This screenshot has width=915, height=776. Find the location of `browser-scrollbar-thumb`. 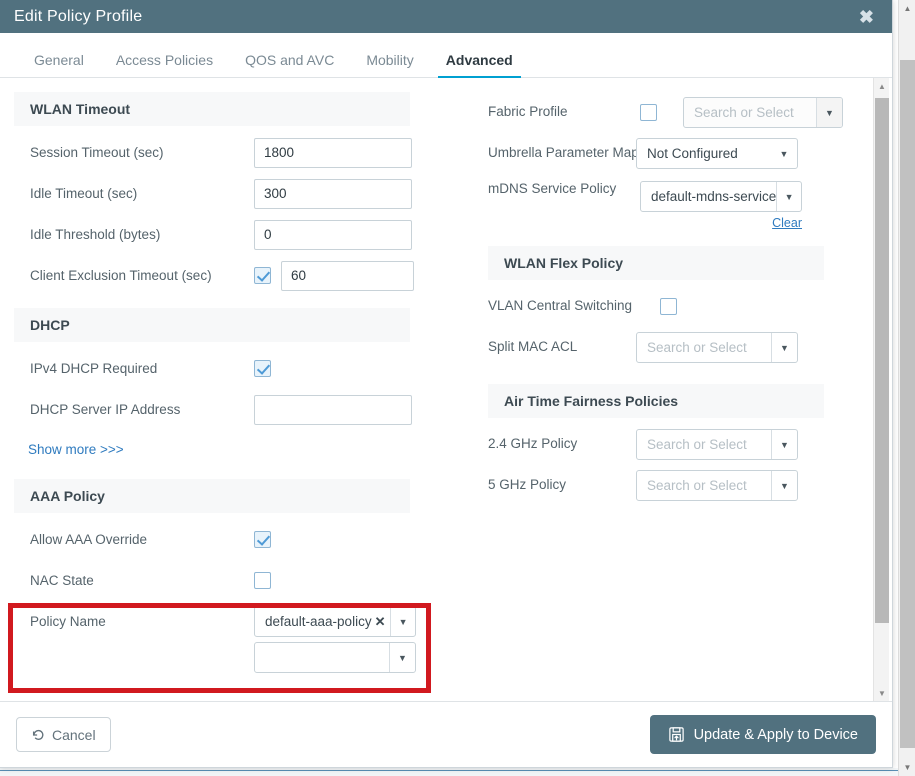

browser-scrollbar-thumb is located at coordinates (907, 404).